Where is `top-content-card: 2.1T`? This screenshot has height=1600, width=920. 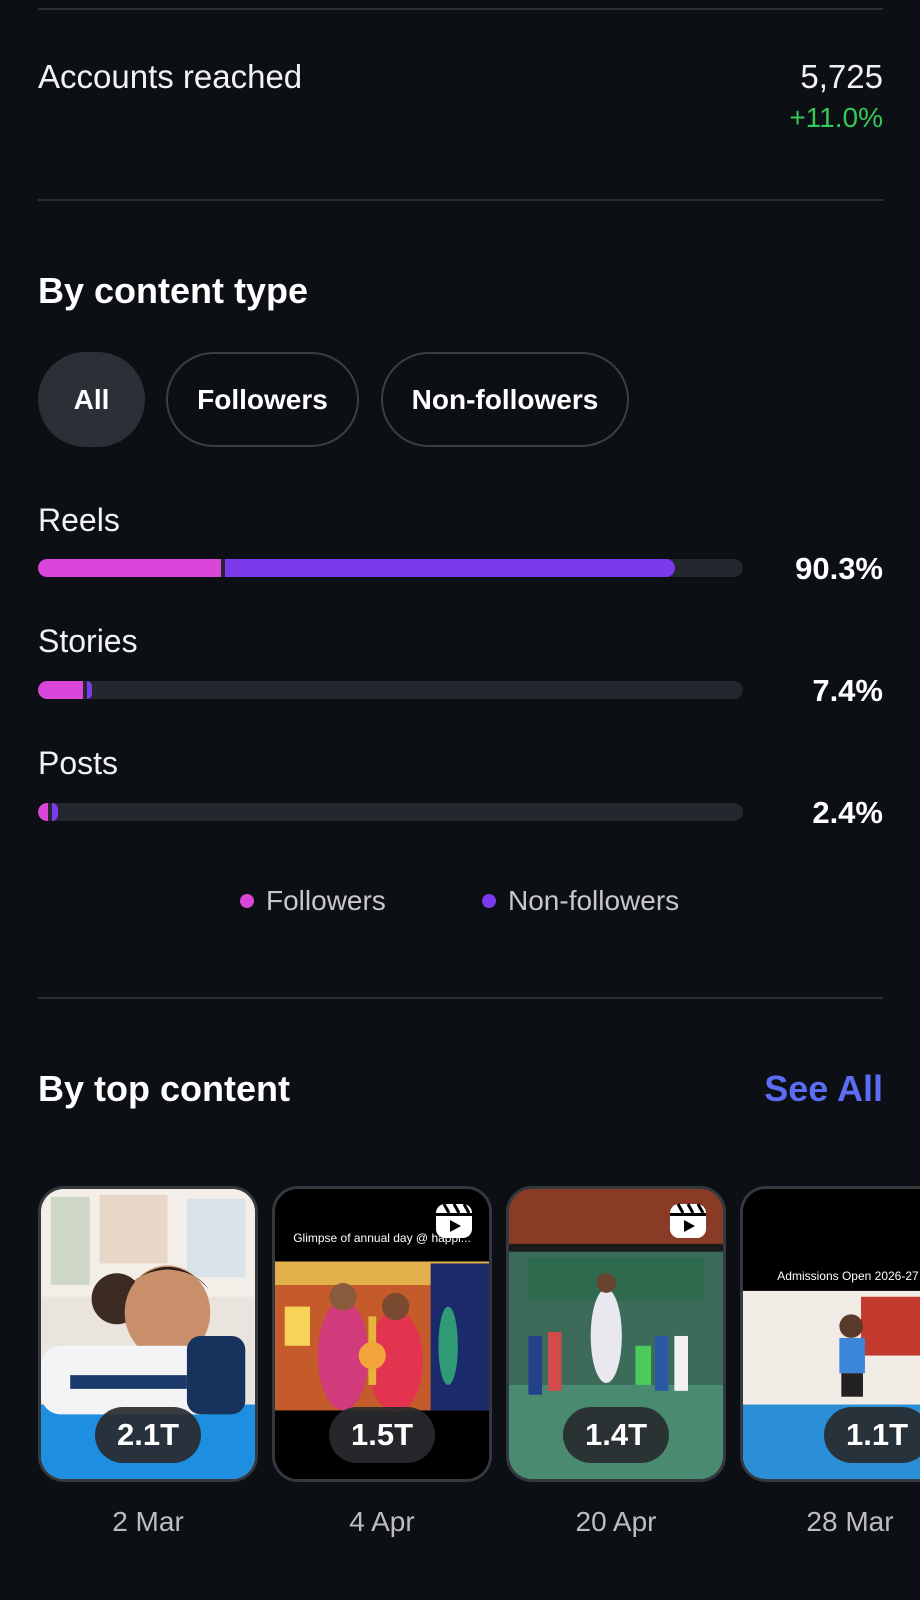
top-content-card: 2.1T is located at coordinates (148, 1334).